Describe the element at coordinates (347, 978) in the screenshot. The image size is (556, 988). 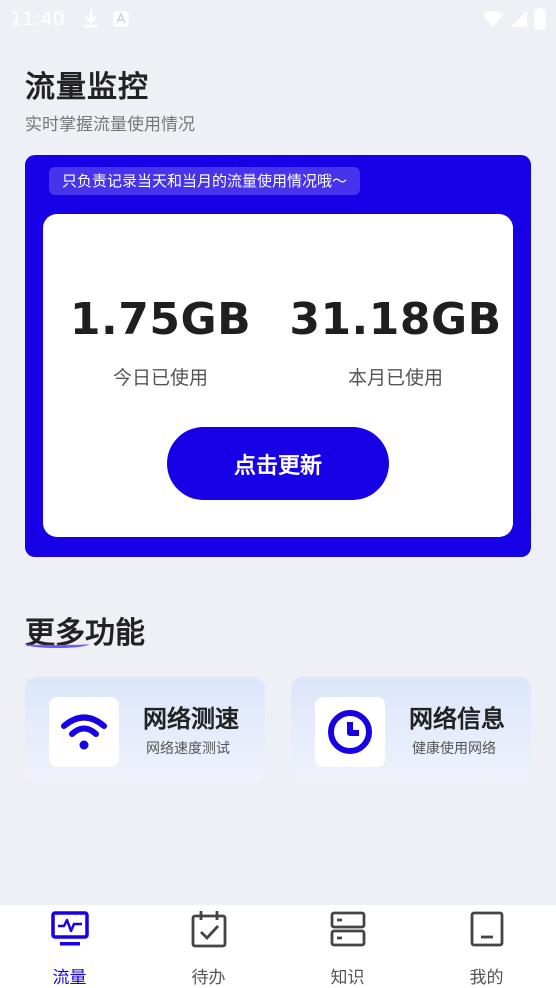
I see `tab-label: 知识` at that location.